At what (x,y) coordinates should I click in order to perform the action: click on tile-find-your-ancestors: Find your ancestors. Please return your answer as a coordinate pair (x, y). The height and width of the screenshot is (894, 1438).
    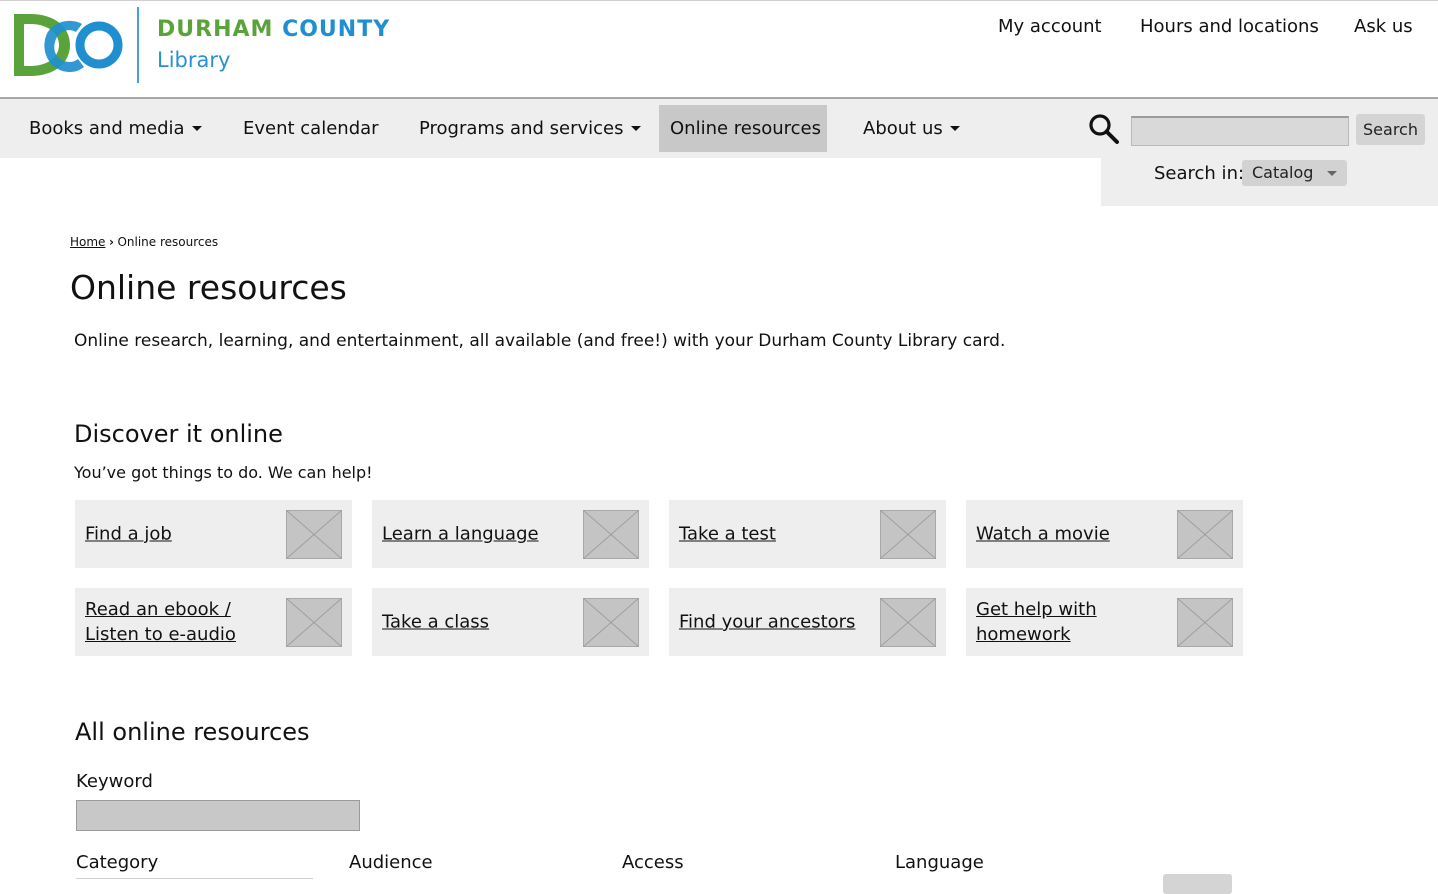
    Looking at the image, I should click on (807, 622).